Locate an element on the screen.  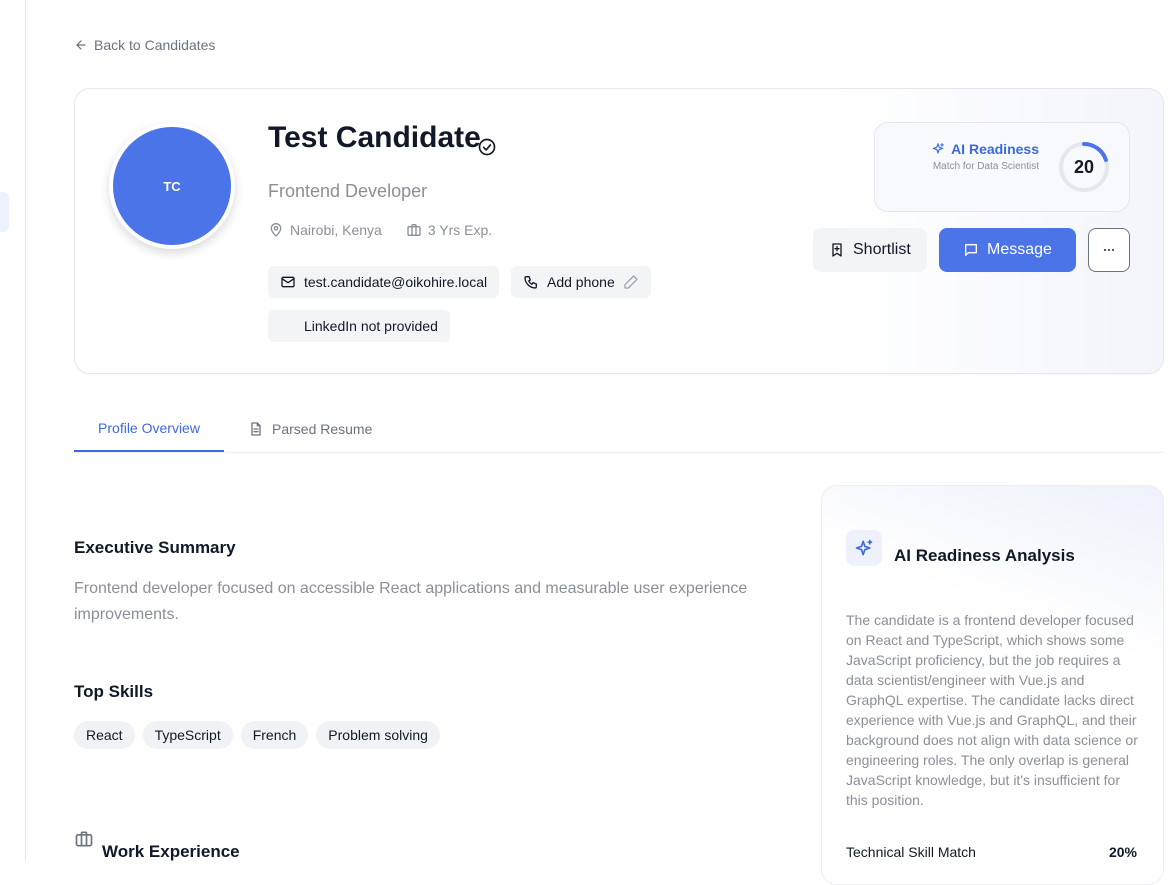
ai-readiness-title: AI Readiness is located at coordinates (985, 149).